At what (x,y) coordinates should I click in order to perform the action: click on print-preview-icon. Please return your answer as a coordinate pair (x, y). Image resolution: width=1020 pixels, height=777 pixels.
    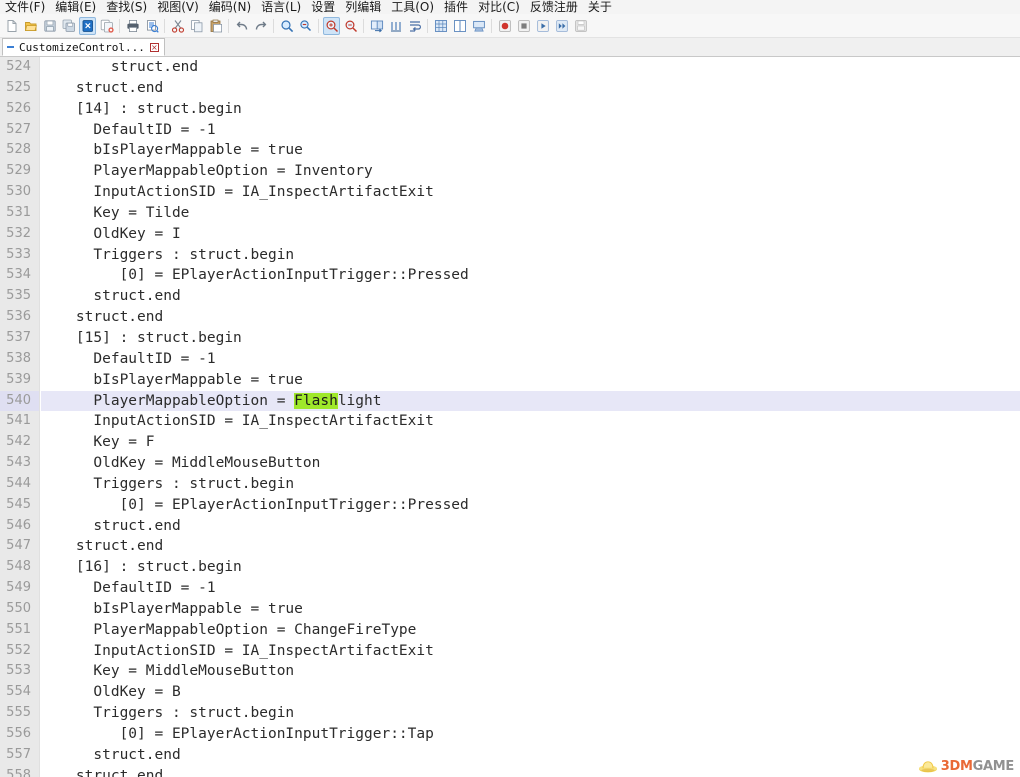
    Looking at the image, I should click on (151, 26).